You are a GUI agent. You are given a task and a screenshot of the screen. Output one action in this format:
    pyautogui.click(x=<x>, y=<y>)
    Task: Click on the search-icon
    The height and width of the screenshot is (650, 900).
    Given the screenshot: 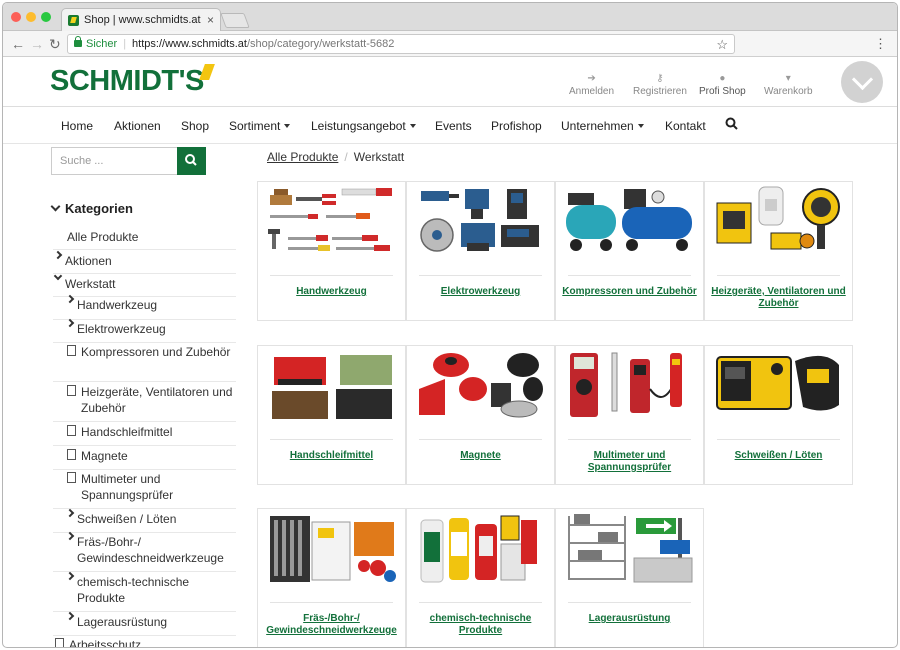 What is the action you would take?
    pyautogui.click(x=731, y=123)
    